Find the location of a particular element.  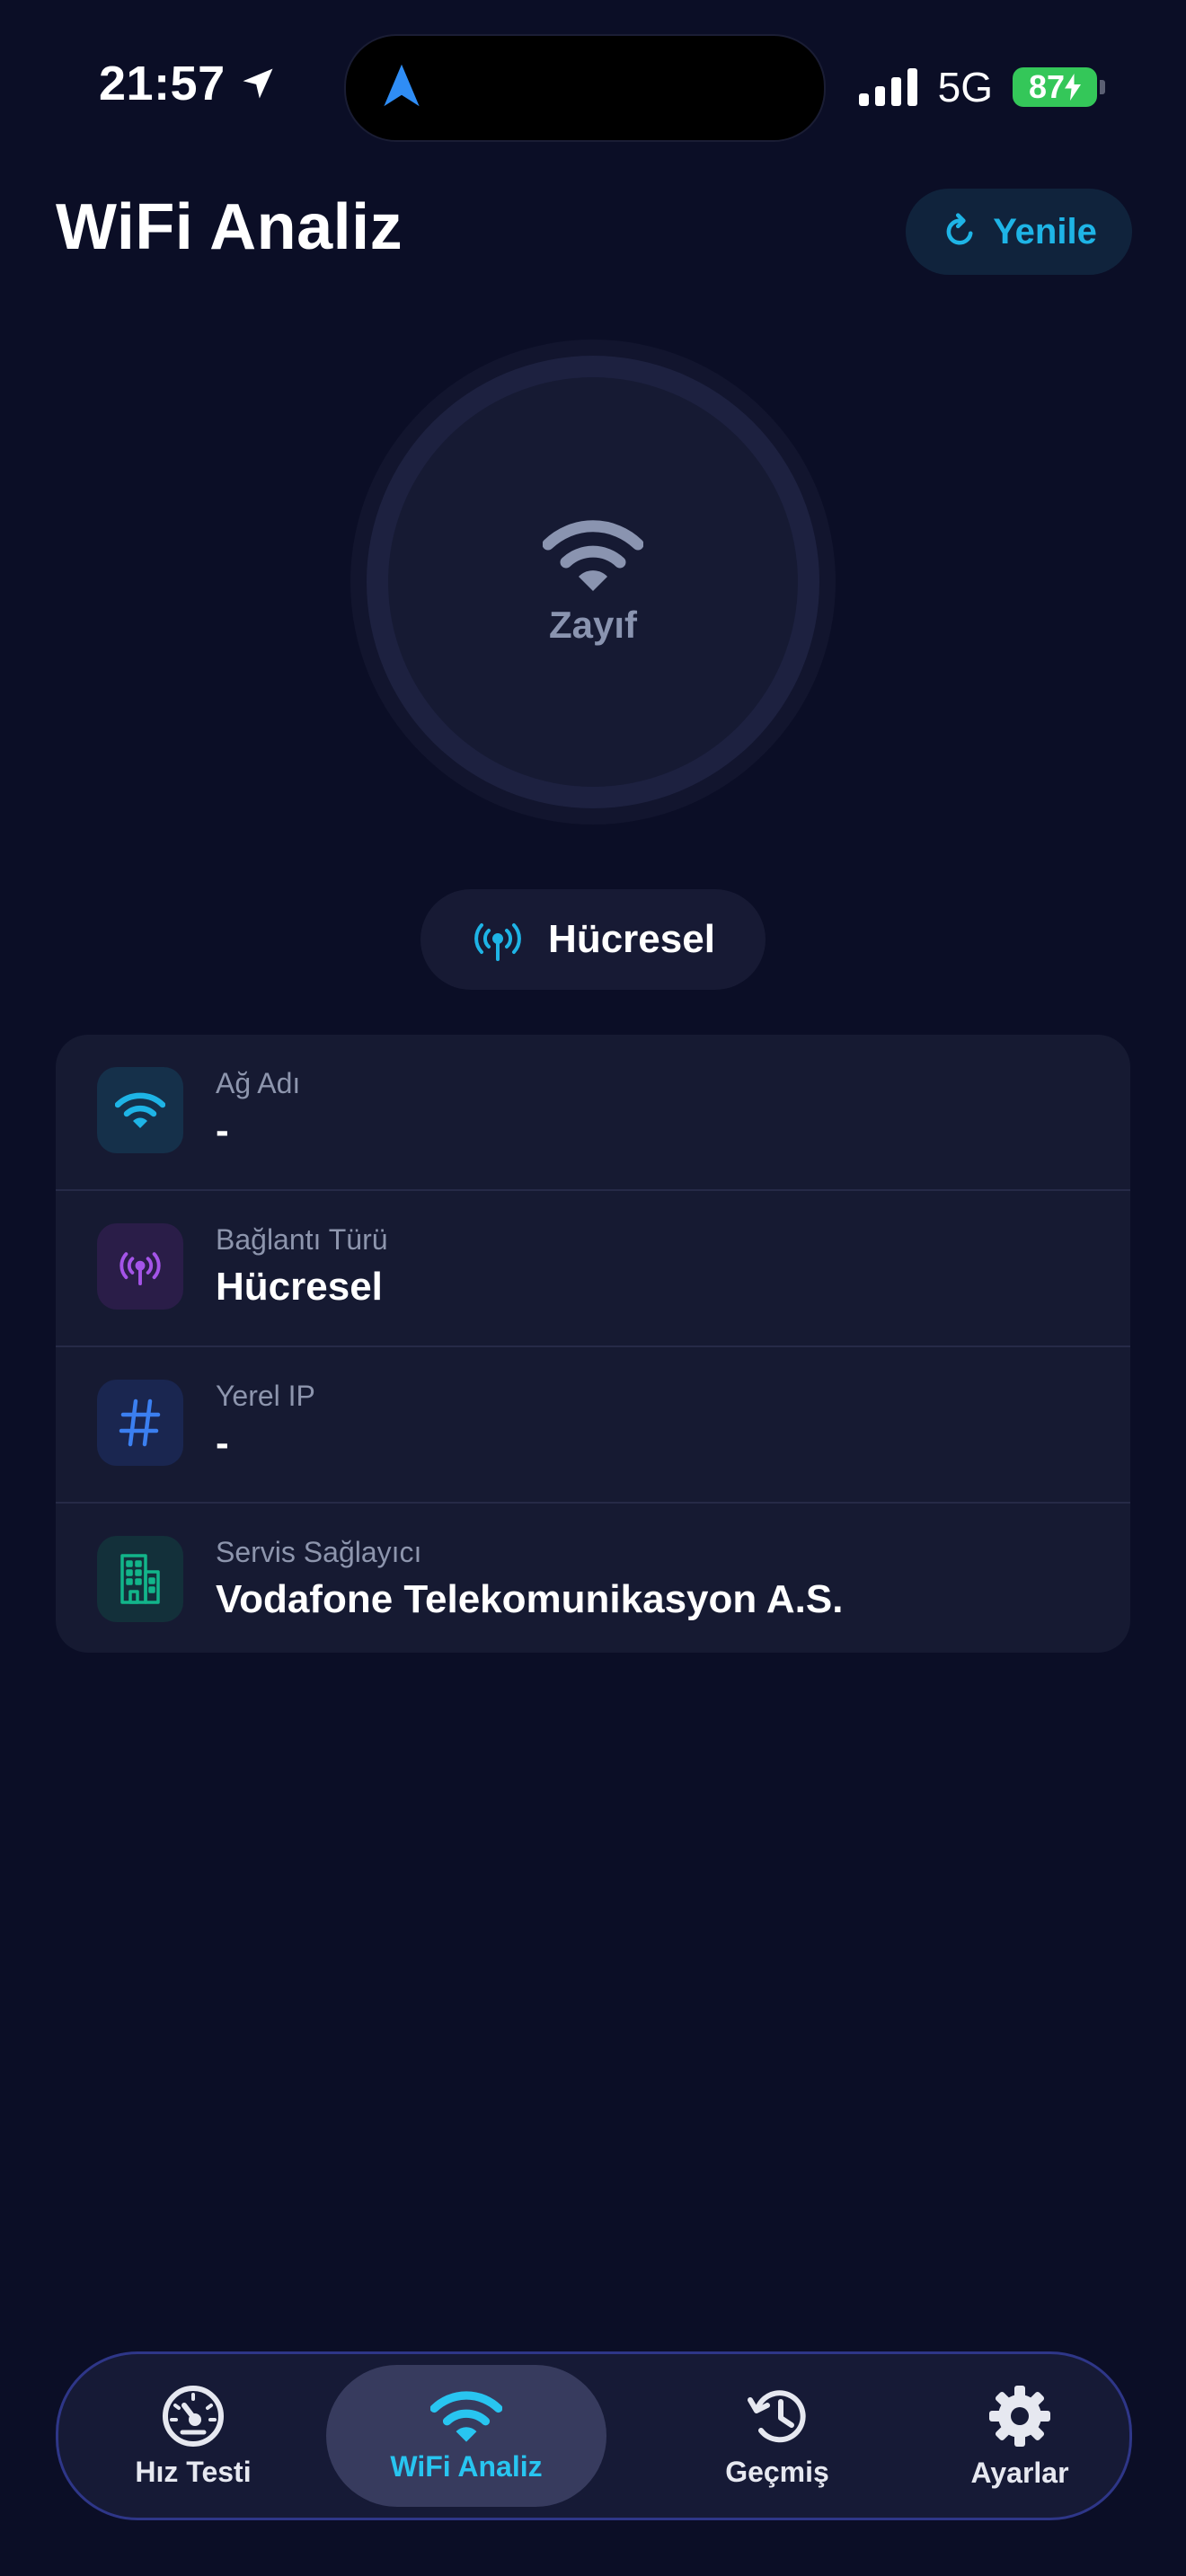

charging-bolt-icon is located at coordinates (1073, 87).